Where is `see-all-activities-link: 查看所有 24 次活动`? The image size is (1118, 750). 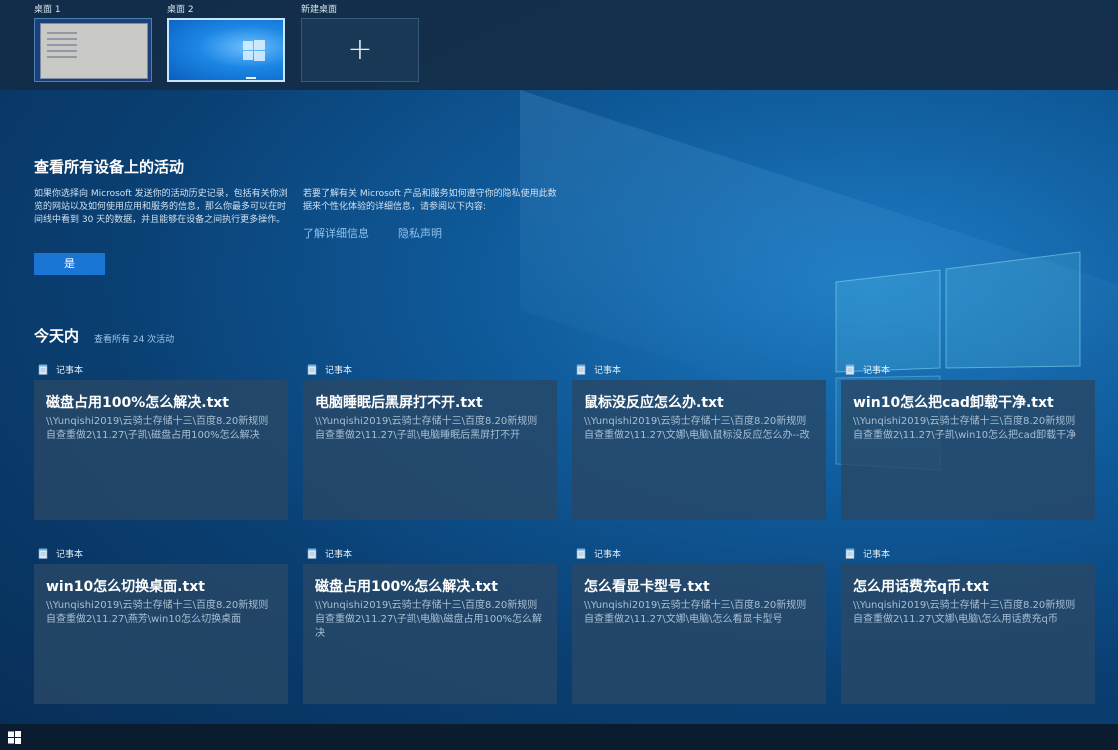
see-all-activities-link: 查看所有 24 次活动 is located at coordinates (134, 338).